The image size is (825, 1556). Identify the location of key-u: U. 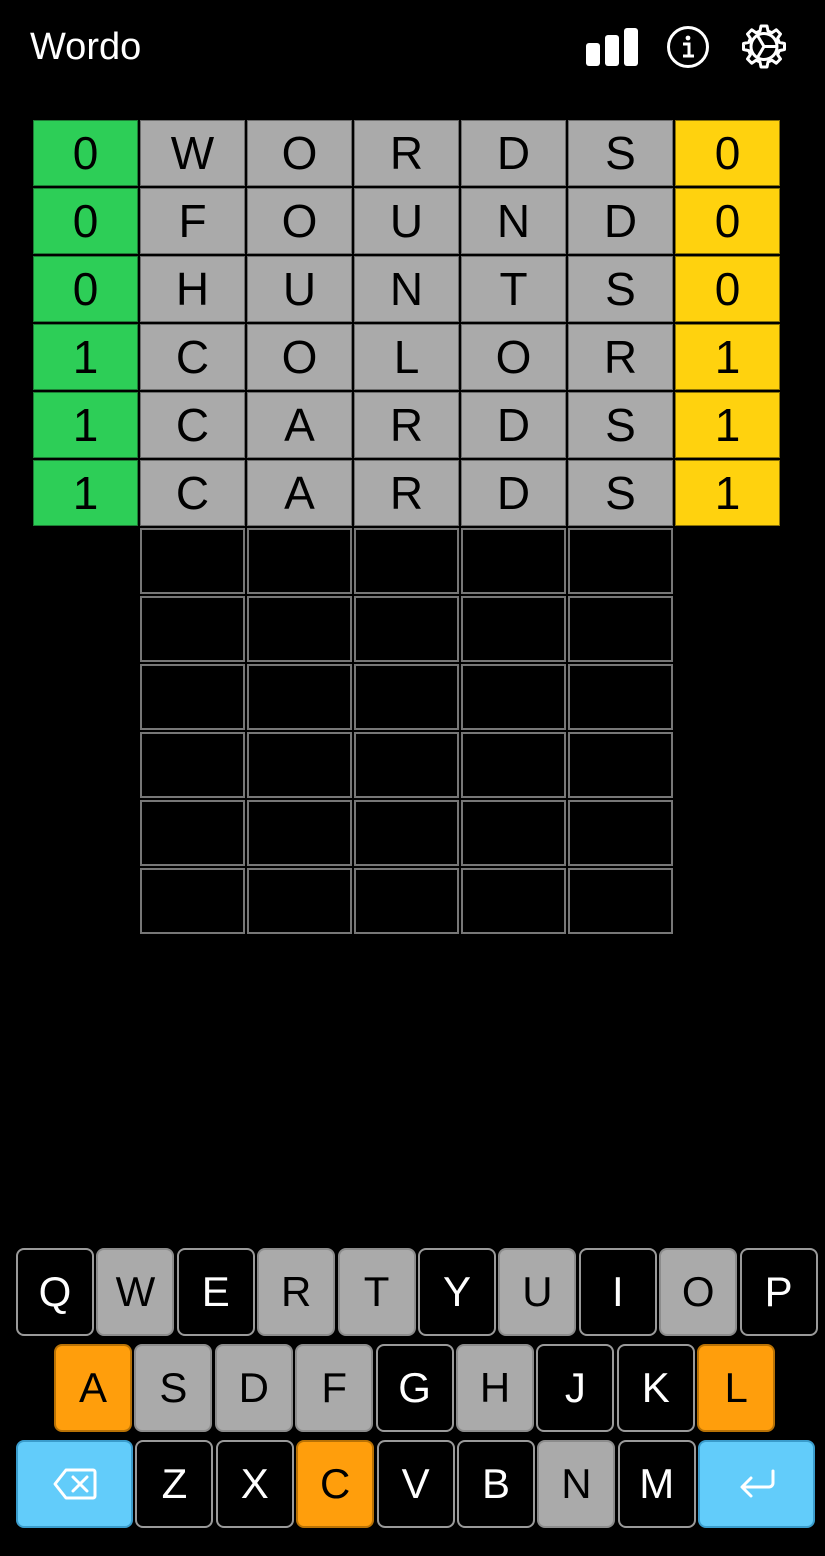
(537, 1292).